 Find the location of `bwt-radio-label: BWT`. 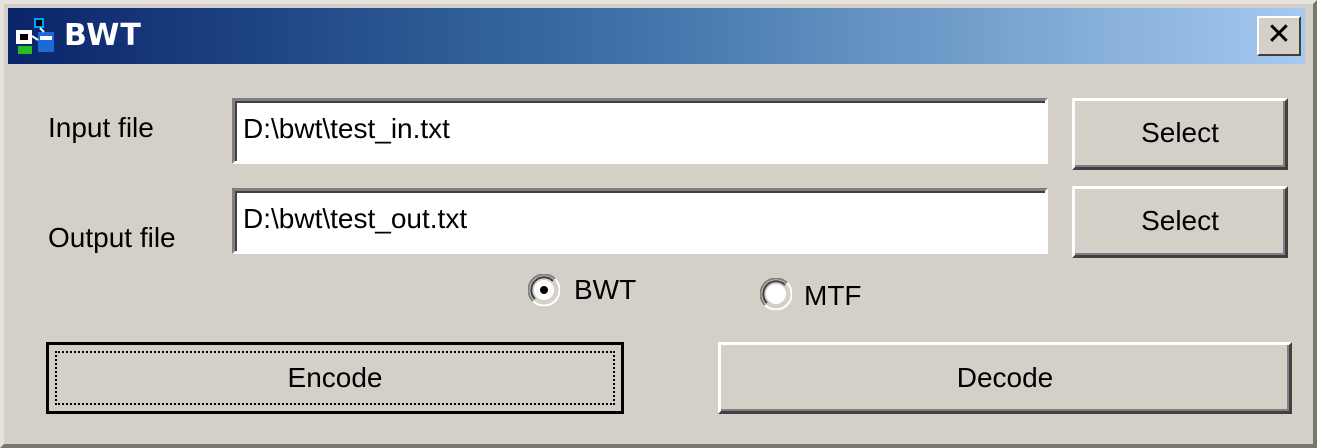

bwt-radio-label: BWT is located at coordinates (605, 290).